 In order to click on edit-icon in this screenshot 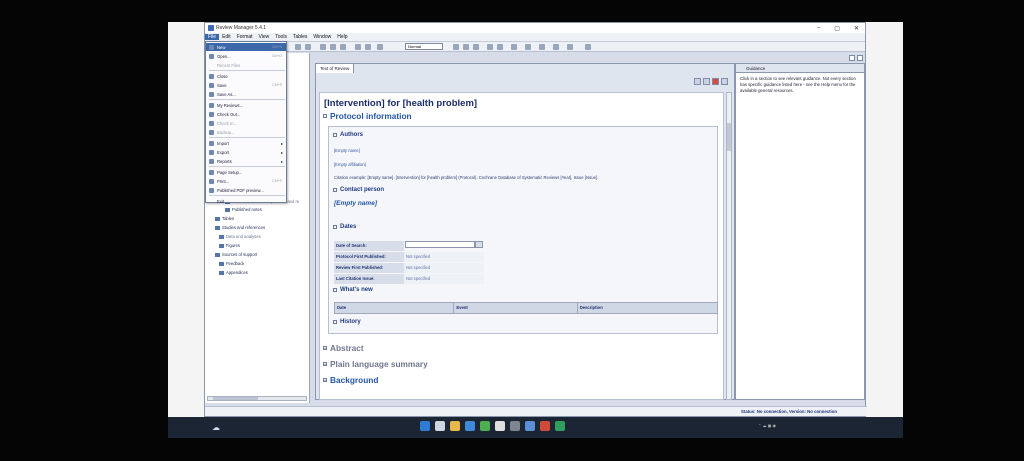, I will do `click(697, 81)`.